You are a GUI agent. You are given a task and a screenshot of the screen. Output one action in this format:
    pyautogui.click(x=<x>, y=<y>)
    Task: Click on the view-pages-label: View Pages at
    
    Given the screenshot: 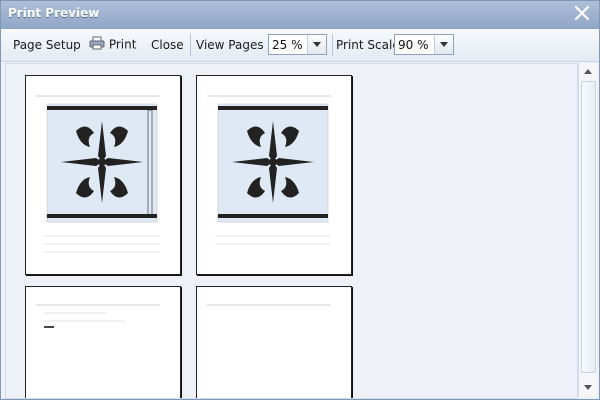 What is the action you would take?
    pyautogui.click(x=238, y=45)
    